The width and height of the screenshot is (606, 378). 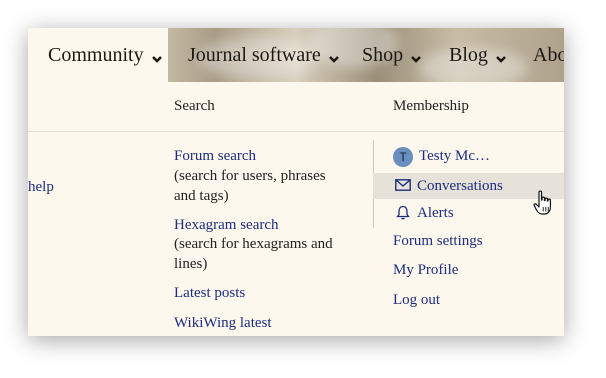 What do you see at coordinates (250, 176) in the screenshot?
I see `forum-search-desc-line1: (search for users, phrases` at bounding box center [250, 176].